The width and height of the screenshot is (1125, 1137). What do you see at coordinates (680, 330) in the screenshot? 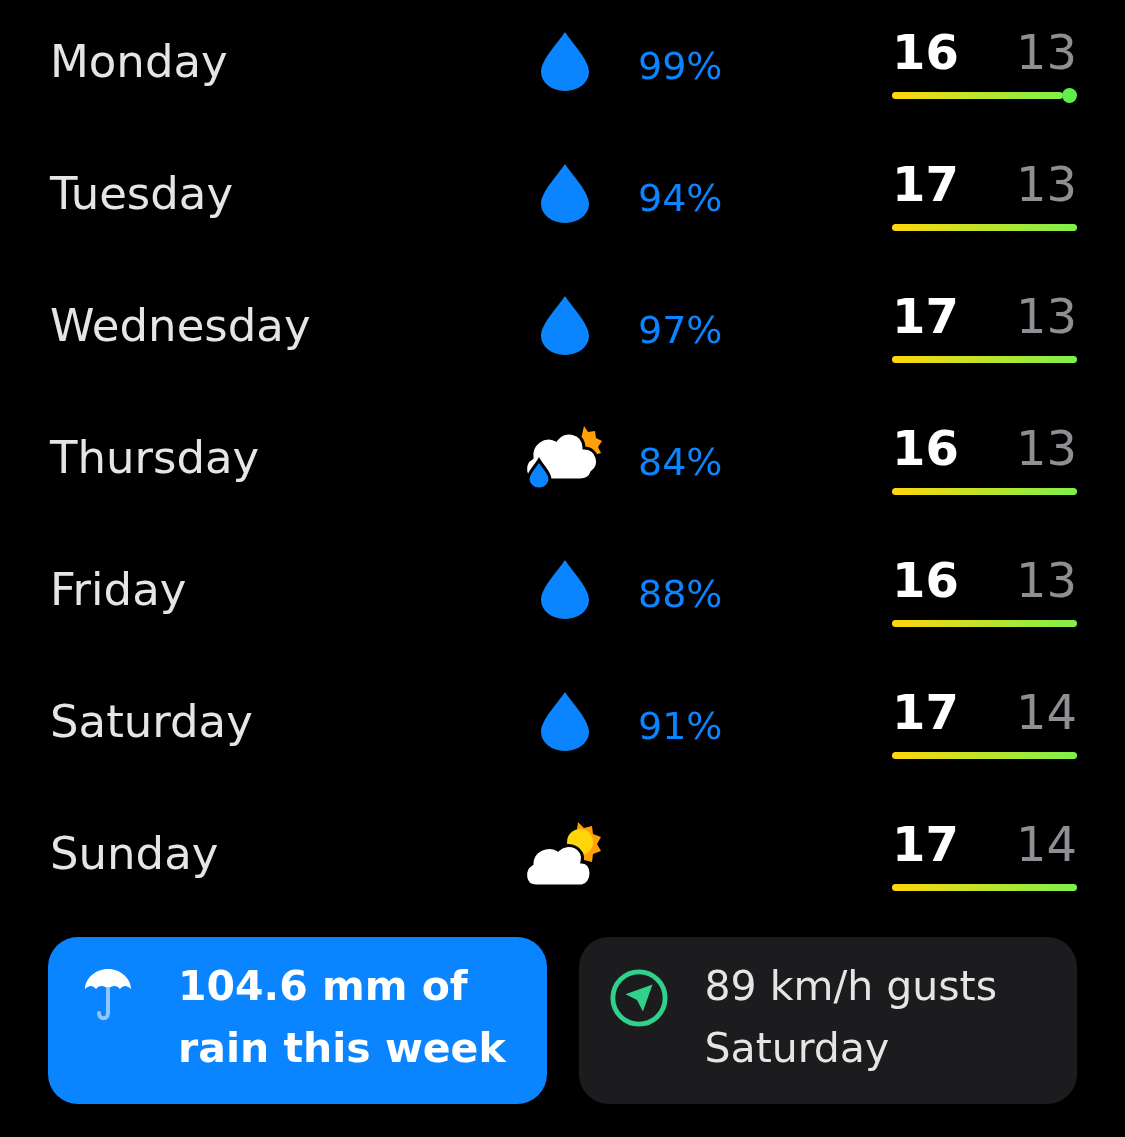
I see `precipitation-chance: 97%` at bounding box center [680, 330].